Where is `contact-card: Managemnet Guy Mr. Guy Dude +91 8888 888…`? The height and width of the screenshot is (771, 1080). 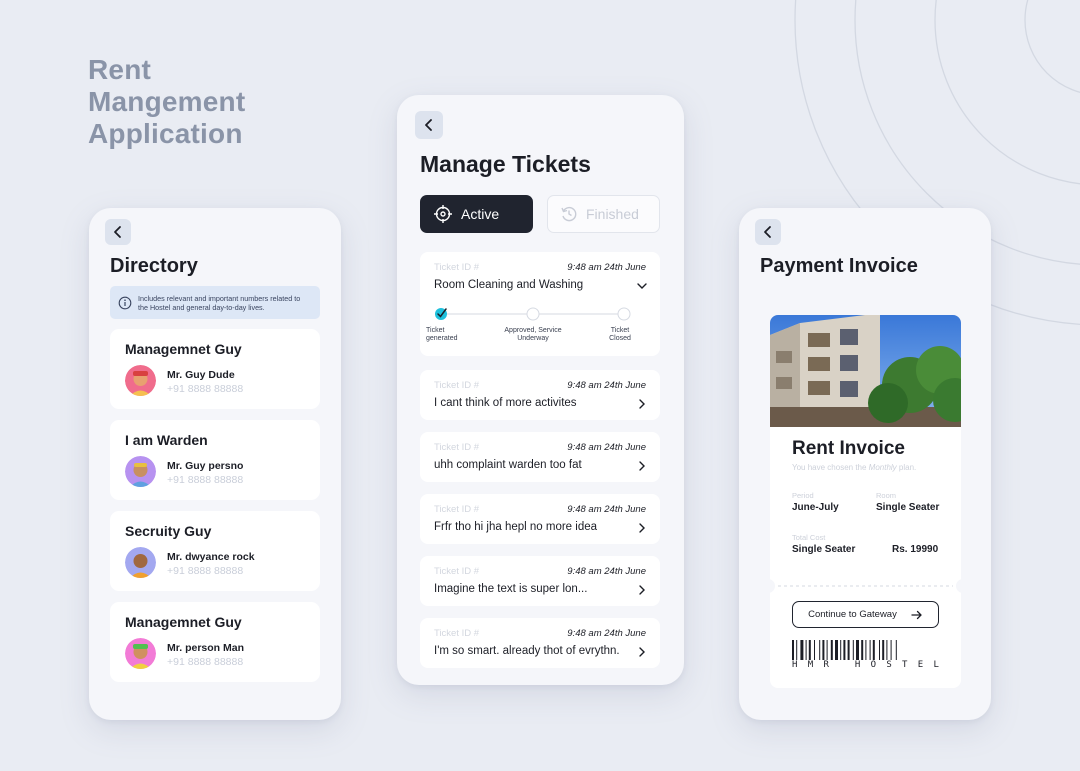
contact-card: Managemnet Guy Mr. Guy Dude +91 8888 888… is located at coordinates (215, 369).